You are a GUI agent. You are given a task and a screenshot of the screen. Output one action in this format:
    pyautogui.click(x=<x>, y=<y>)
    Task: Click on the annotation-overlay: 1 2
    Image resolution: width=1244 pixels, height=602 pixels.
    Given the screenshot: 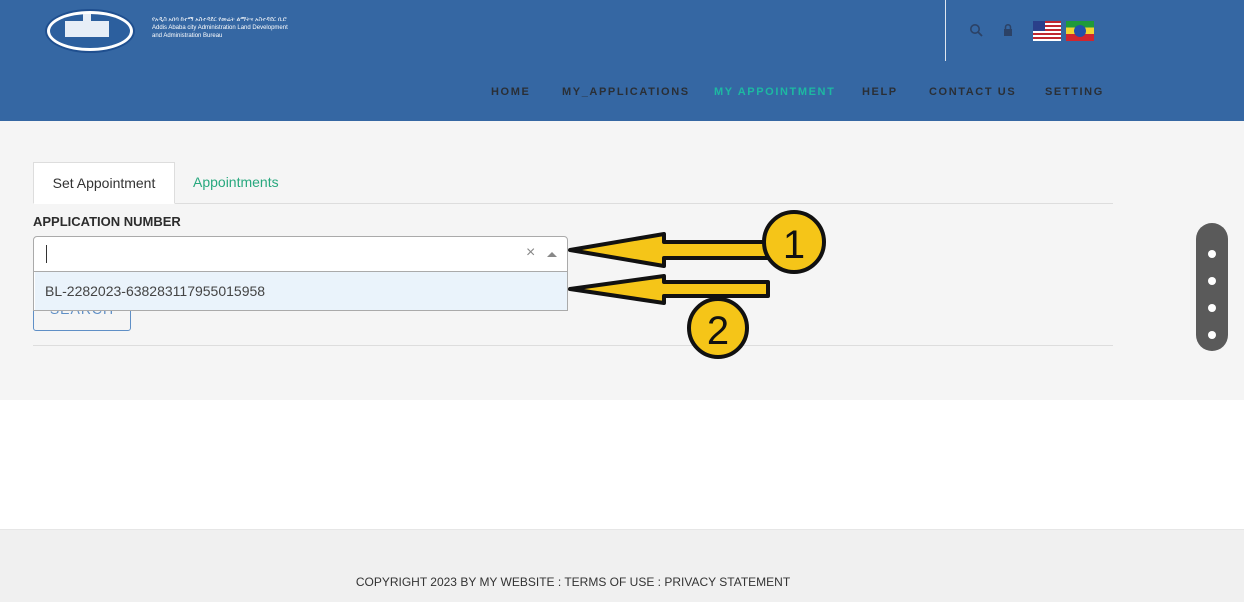 What is the action you would take?
    pyautogui.click(x=697, y=284)
    